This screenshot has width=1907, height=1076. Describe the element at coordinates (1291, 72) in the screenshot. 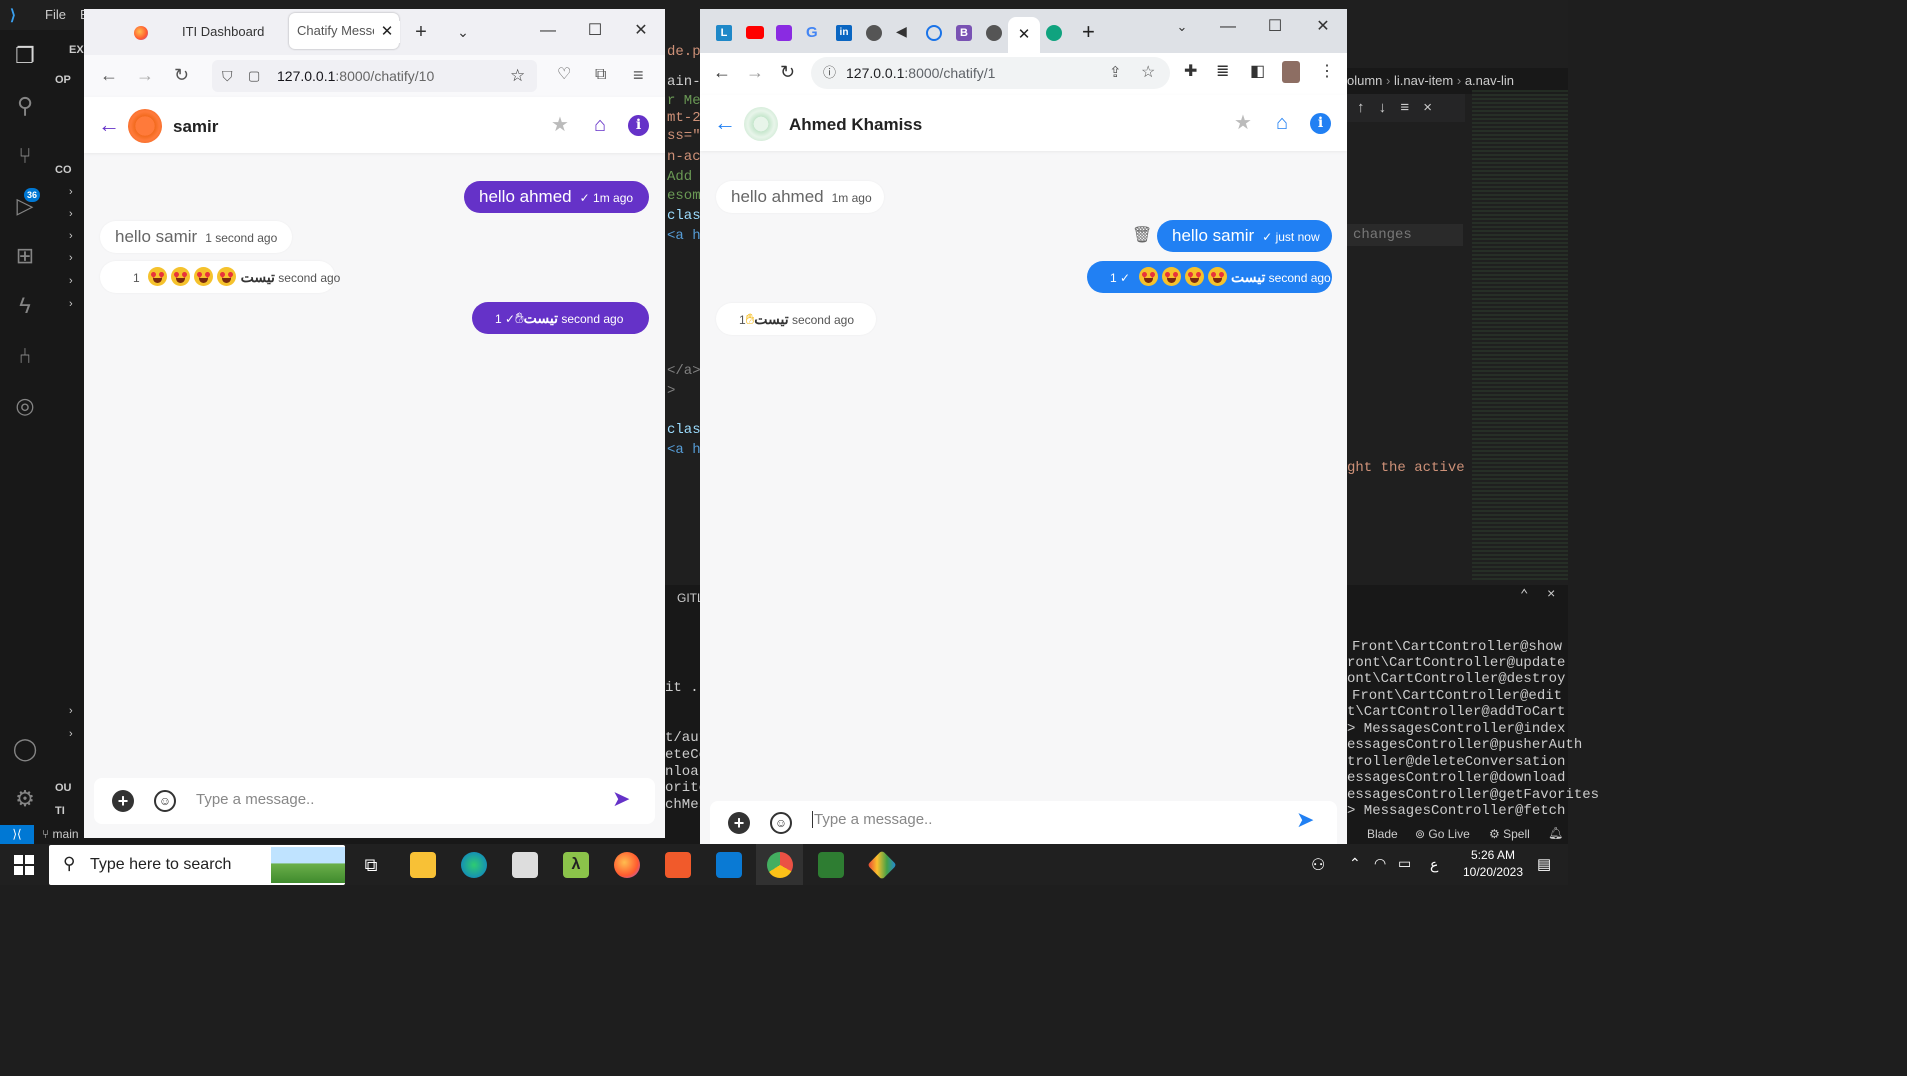

I see `profile-avatar` at that location.